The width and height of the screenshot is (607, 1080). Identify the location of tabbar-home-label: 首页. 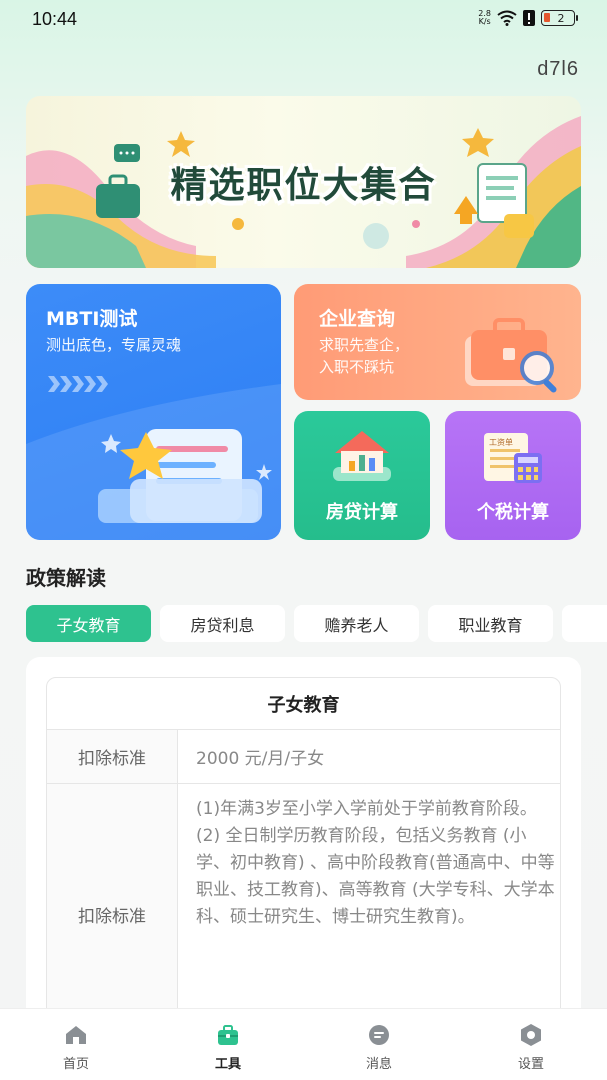
(75, 1064).